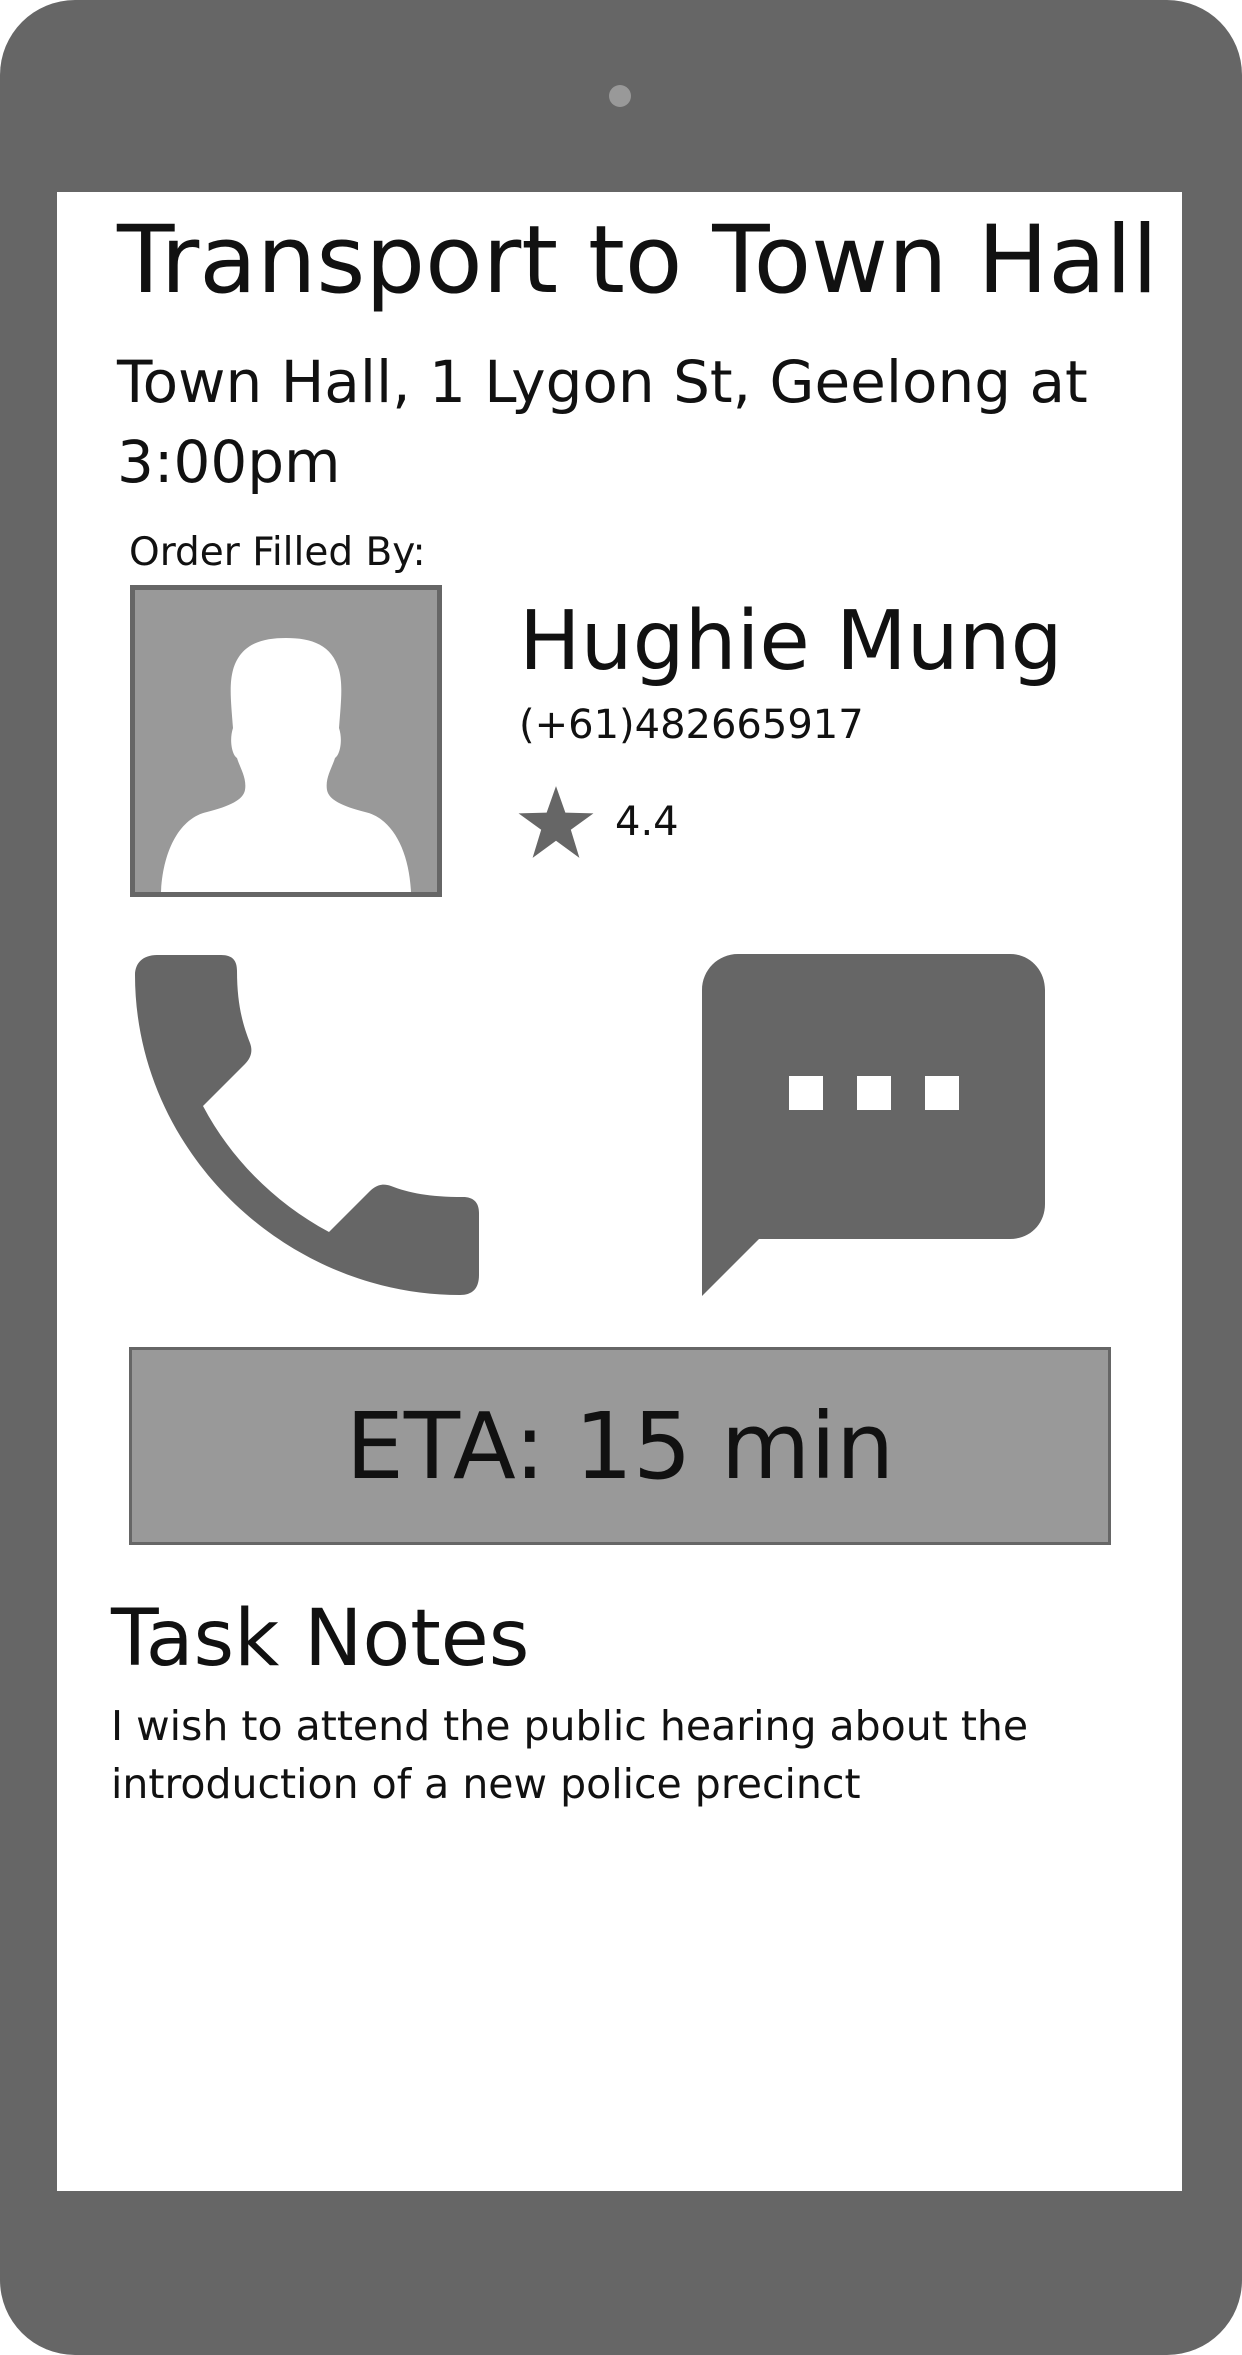  Describe the element at coordinates (647, 822) in the screenshot. I see `rating-value: 4.4` at that location.